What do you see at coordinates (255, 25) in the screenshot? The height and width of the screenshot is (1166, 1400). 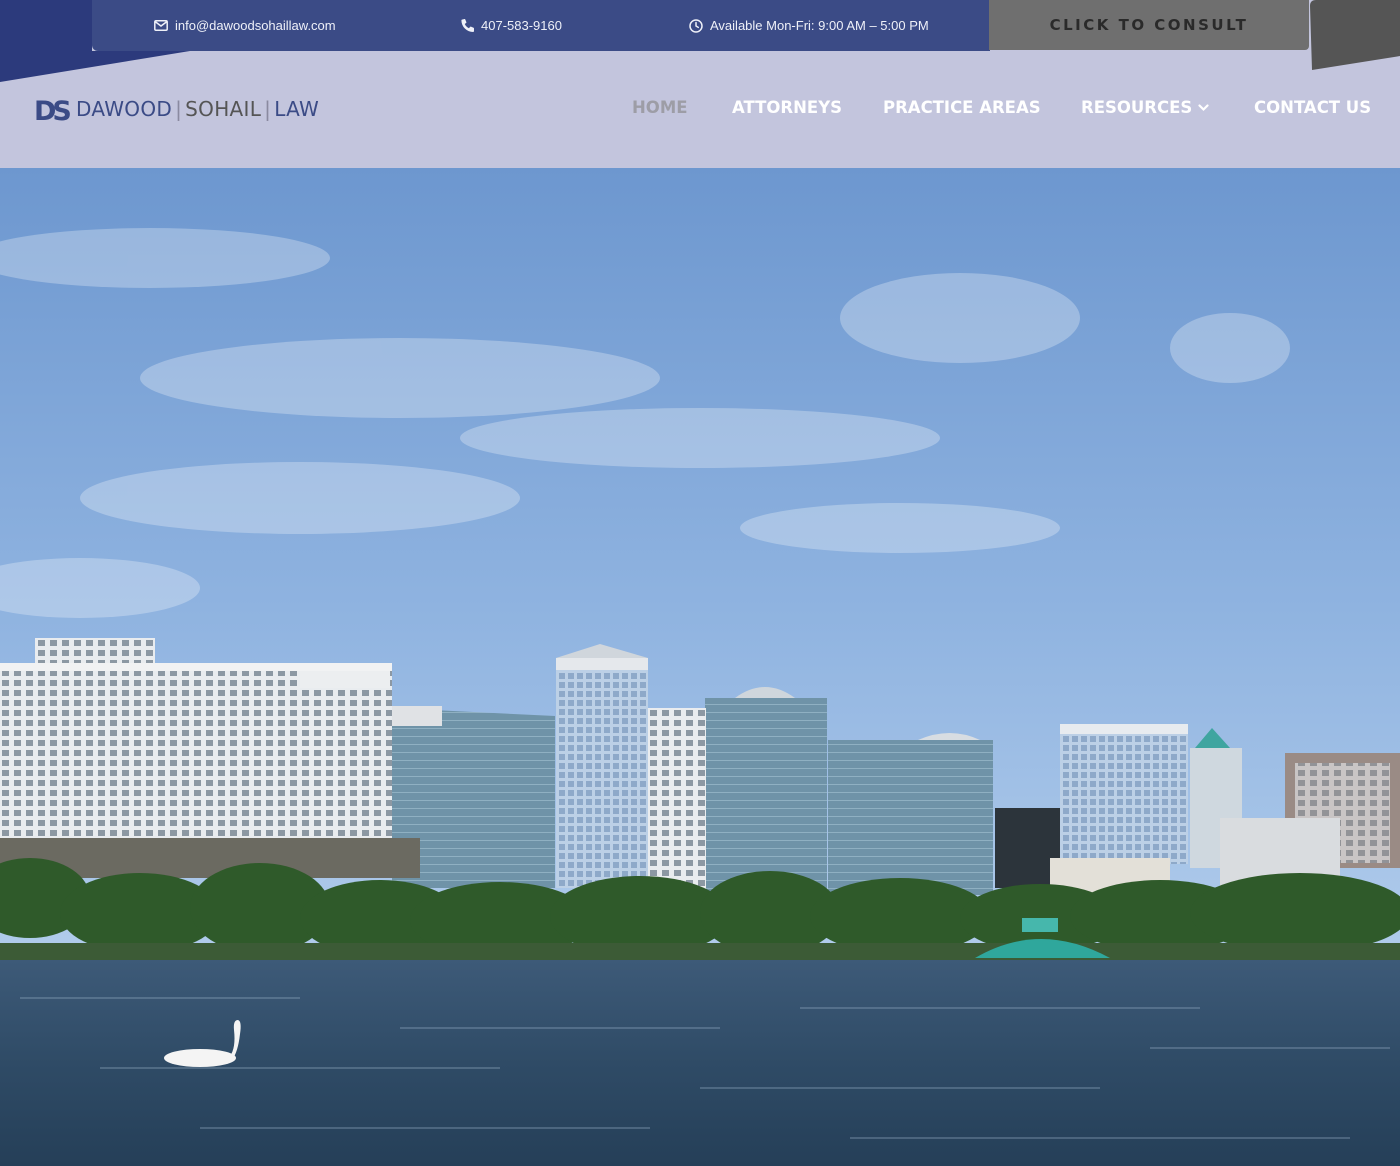 I see `email-text: info@dawoodsohaillaw.com` at bounding box center [255, 25].